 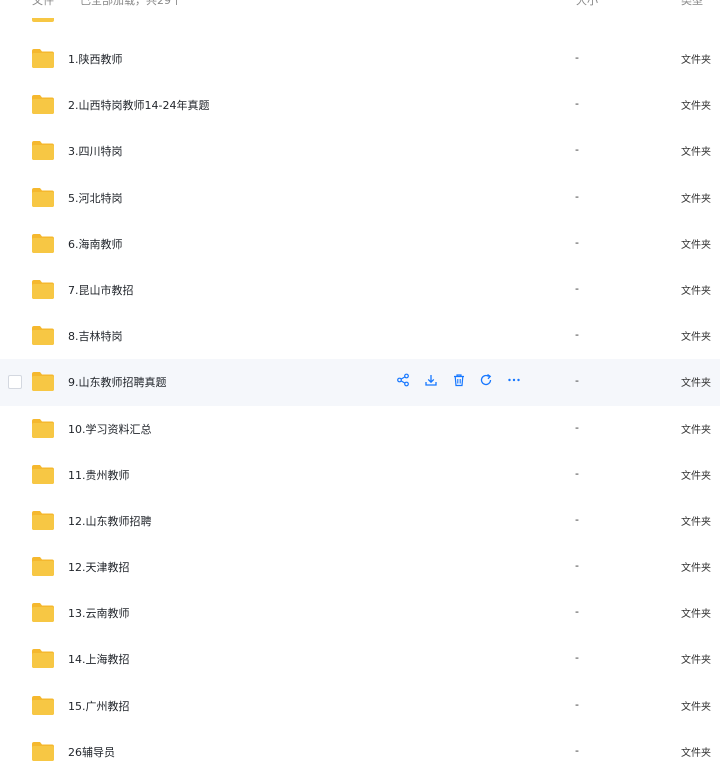 What do you see at coordinates (95, 244) in the screenshot?
I see `file-name: 6.海南教师` at bounding box center [95, 244].